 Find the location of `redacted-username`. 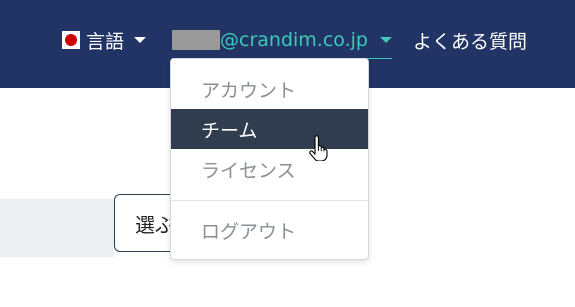

redacted-username is located at coordinates (196, 40).